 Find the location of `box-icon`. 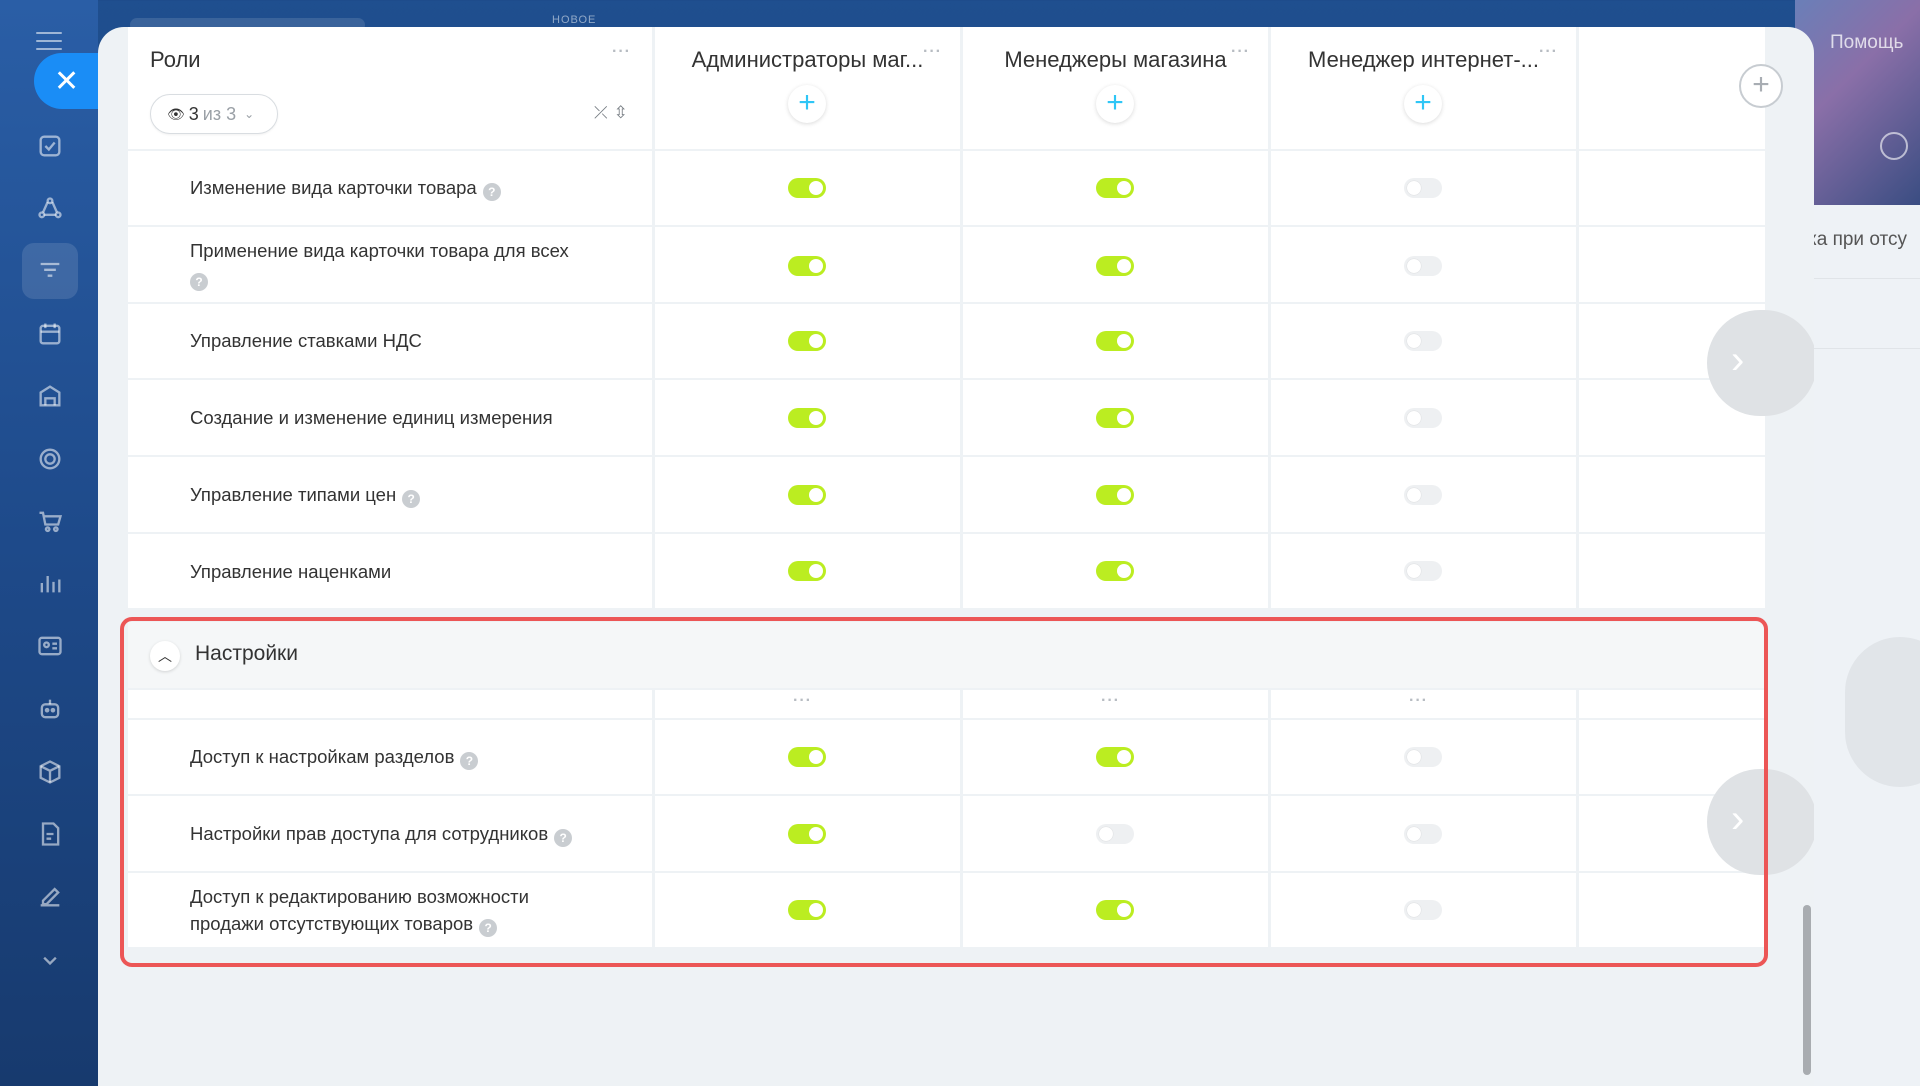

box-icon is located at coordinates (50, 772).